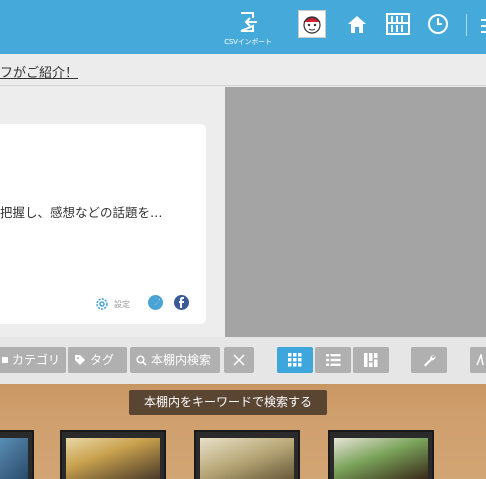 The image size is (486, 479). I want to click on shelf-search-button: 本棚内検索, so click(175, 360).